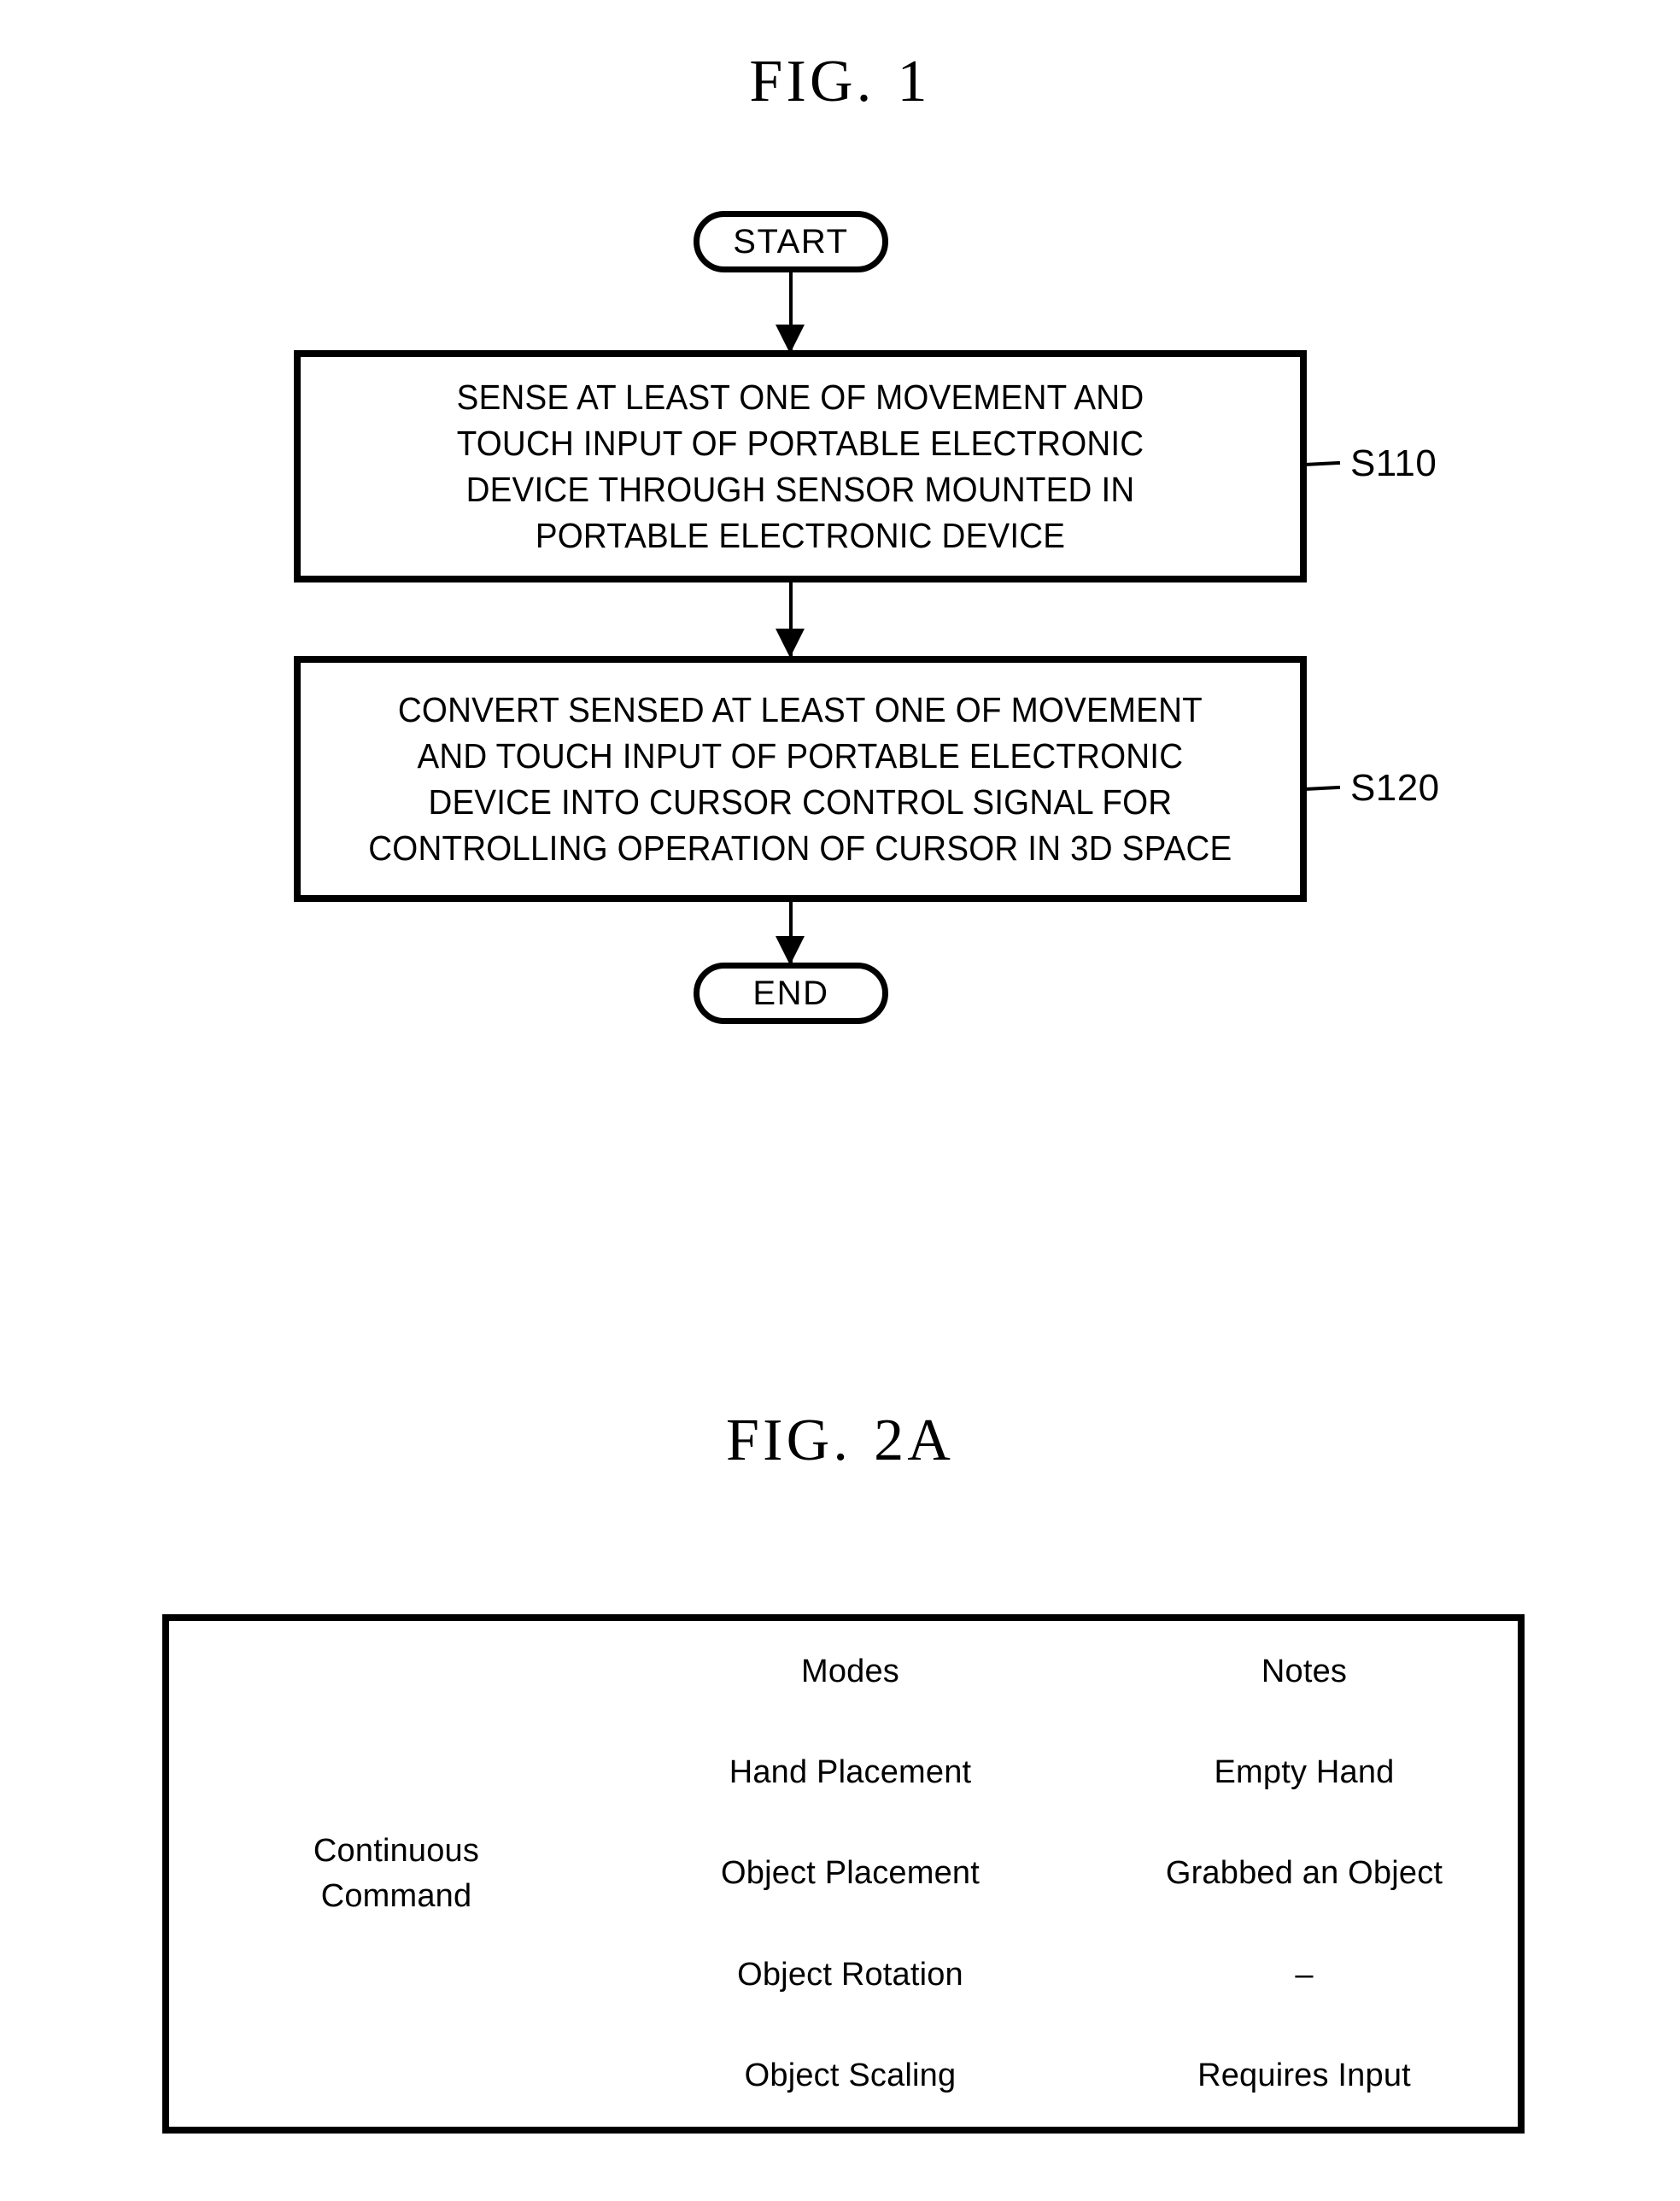 This screenshot has width=1680, height=2201. Describe the element at coordinates (851, 1771) in the screenshot. I see `table-cell-mode: Hand Placement` at that location.